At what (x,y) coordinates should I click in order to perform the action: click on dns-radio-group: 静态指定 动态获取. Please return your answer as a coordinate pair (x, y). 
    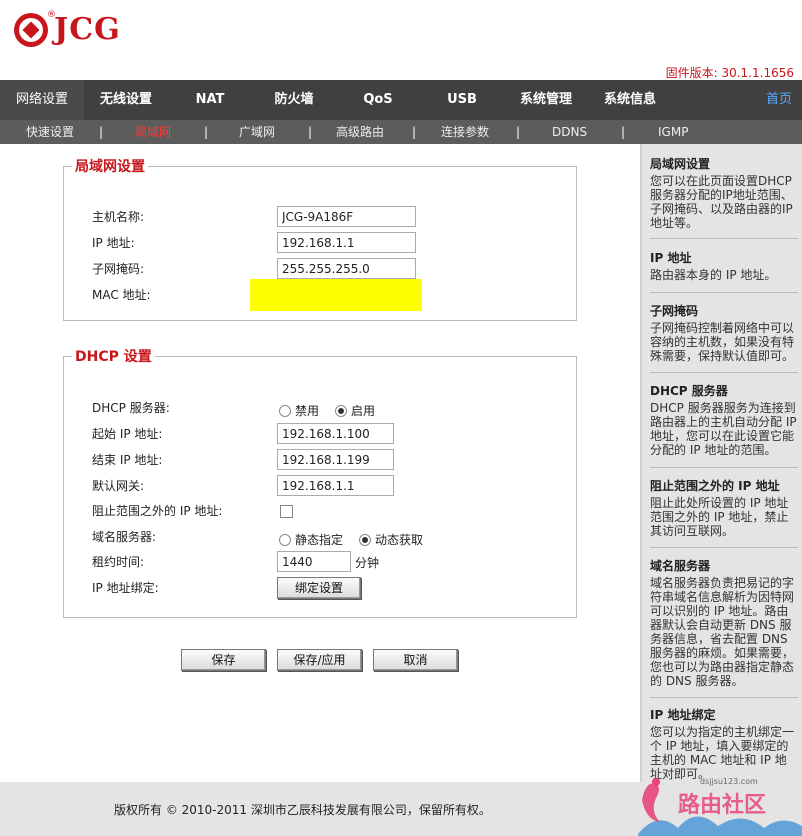
    Looking at the image, I should click on (351, 539).